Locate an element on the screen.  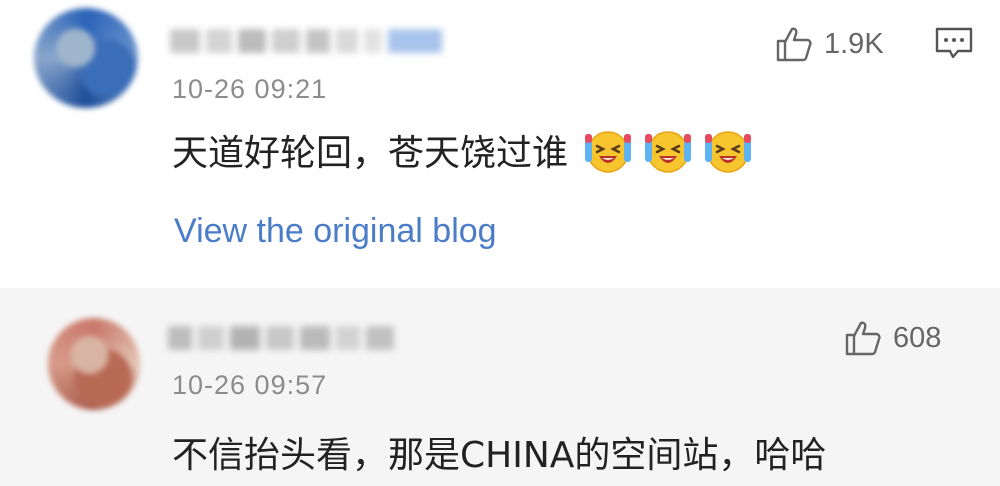
view-original-blog-link: View the original blog is located at coordinates (335, 231).